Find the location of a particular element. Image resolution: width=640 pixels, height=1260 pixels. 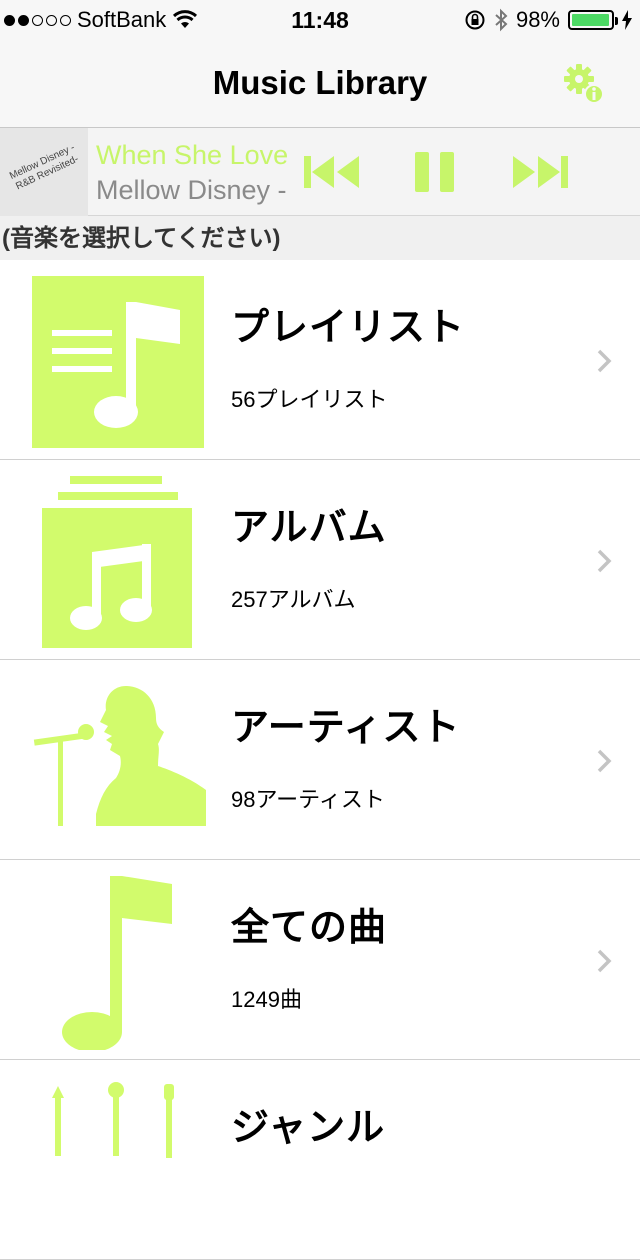

row-count: 56プレイリスト is located at coordinates (309, 399).